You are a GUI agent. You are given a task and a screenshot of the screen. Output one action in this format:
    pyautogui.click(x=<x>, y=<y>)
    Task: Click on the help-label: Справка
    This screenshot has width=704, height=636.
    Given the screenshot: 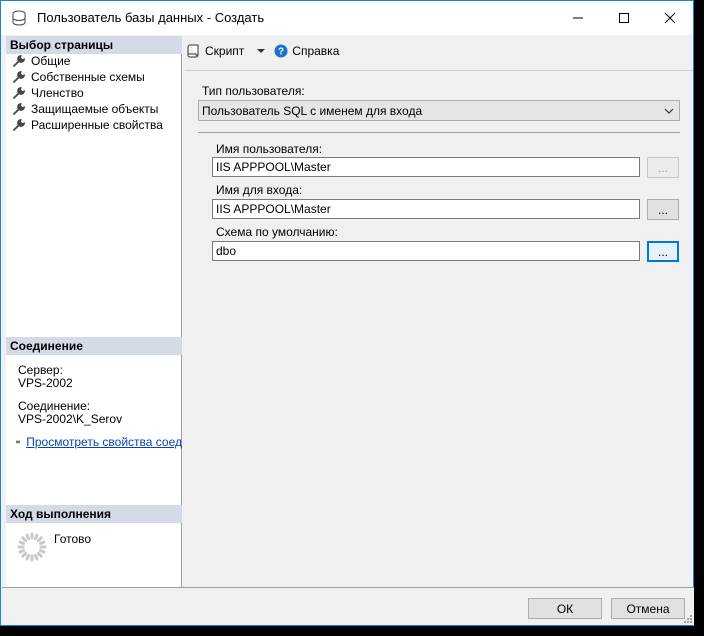 What is the action you would take?
    pyautogui.click(x=316, y=51)
    